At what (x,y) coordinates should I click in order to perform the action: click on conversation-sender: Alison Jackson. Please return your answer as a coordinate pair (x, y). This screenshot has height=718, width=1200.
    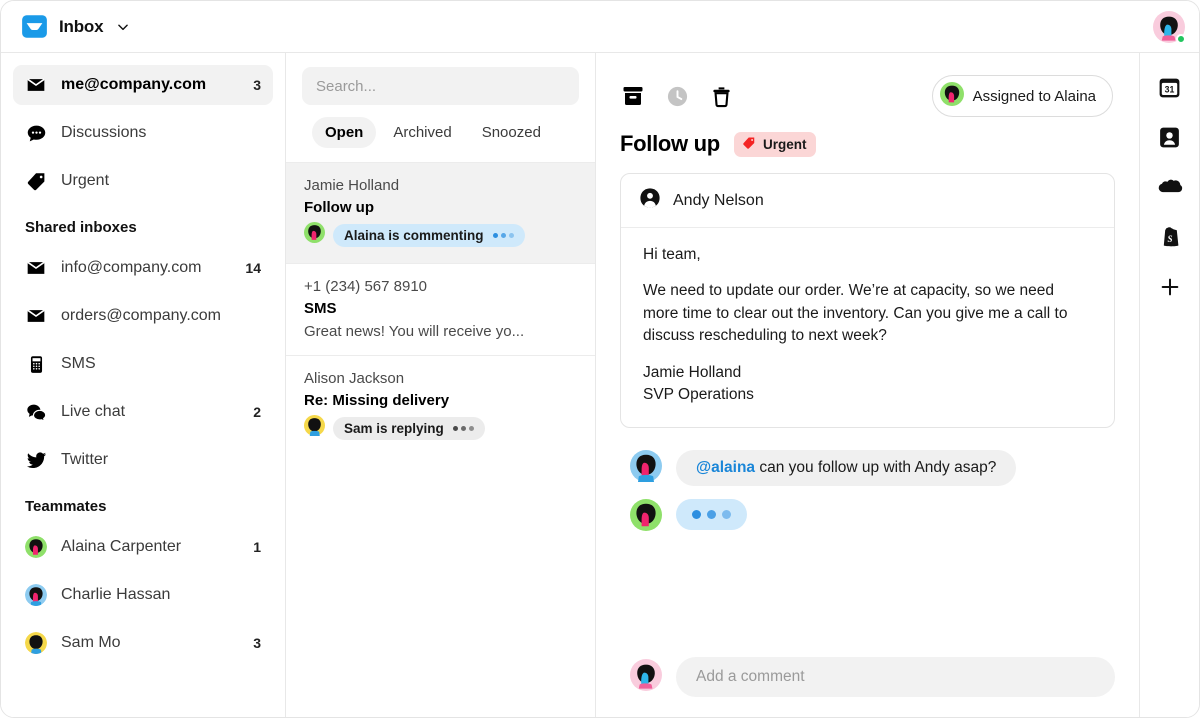
    Looking at the image, I should click on (354, 378).